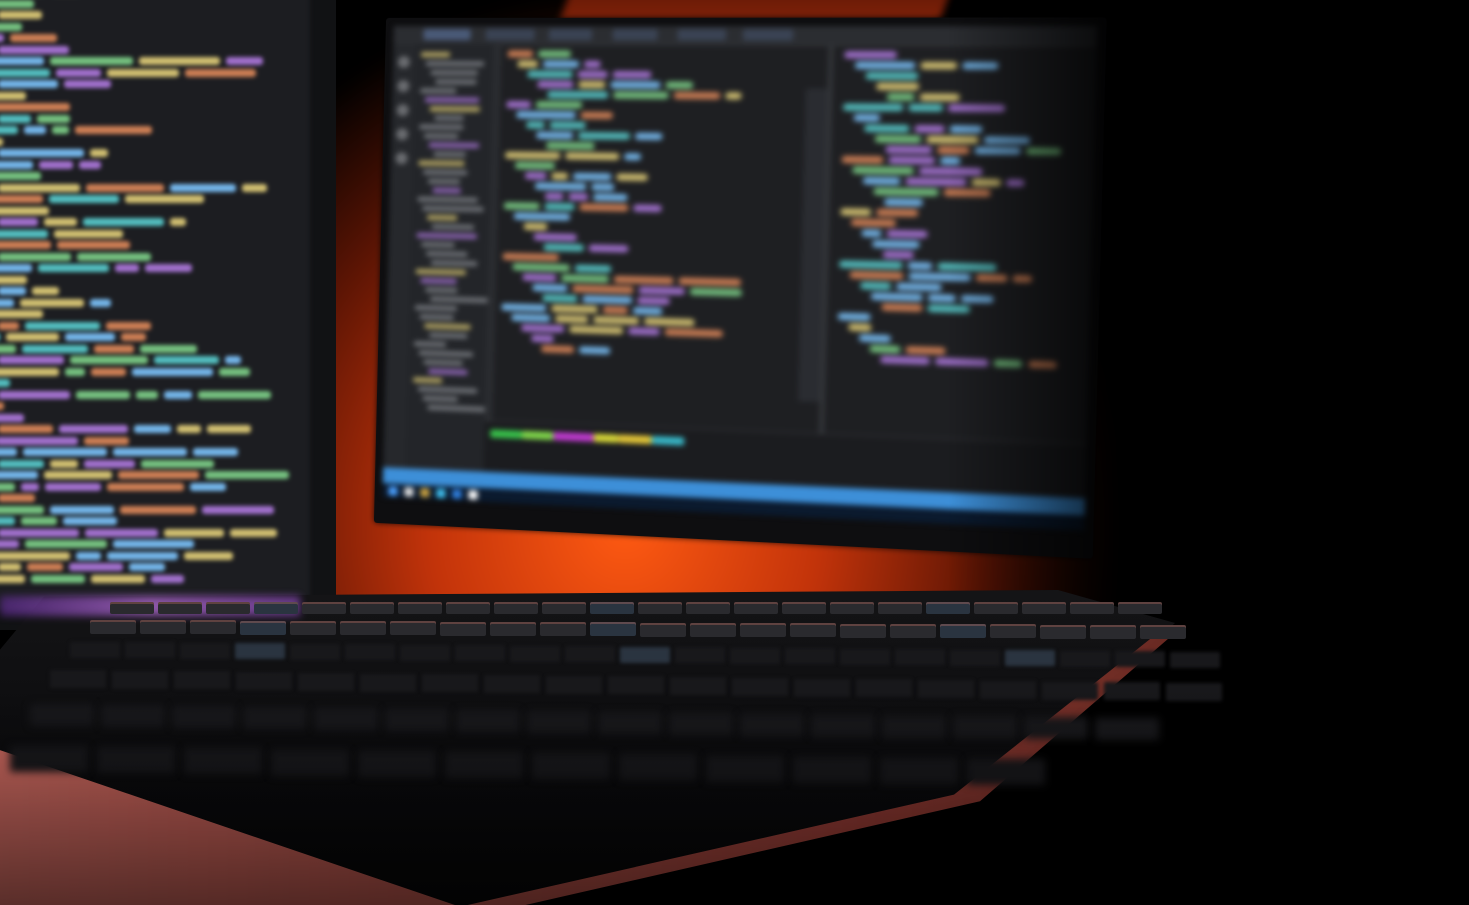  I want to click on editor-tab, so click(768, 35).